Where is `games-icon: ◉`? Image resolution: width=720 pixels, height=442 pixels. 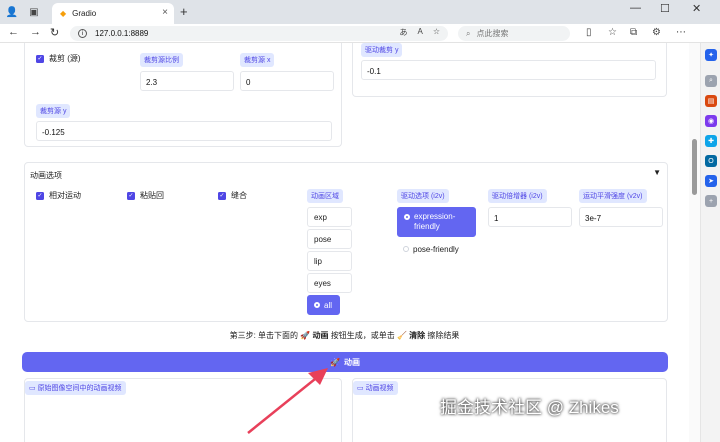
games-icon: ◉ is located at coordinates (711, 121).